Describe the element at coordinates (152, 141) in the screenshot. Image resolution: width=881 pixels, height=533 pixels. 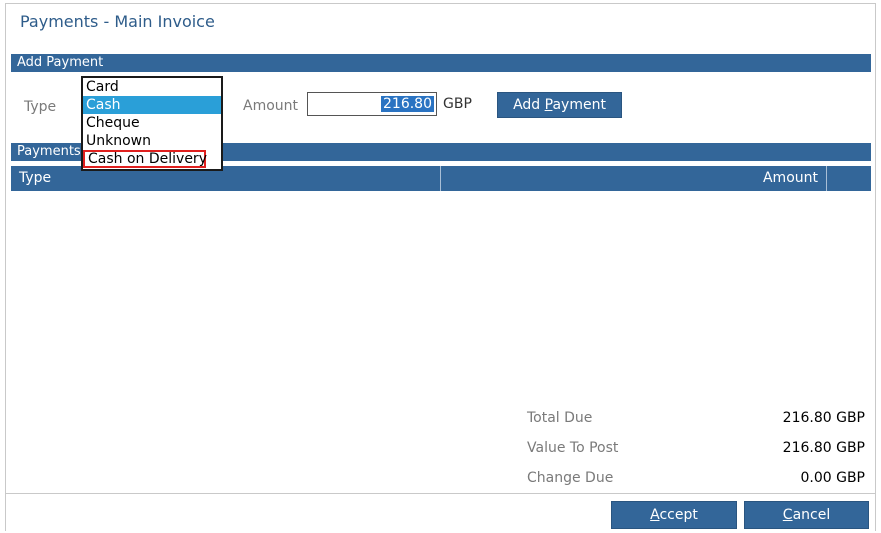
I see `dropdown-option-unknown: Unknown` at that location.